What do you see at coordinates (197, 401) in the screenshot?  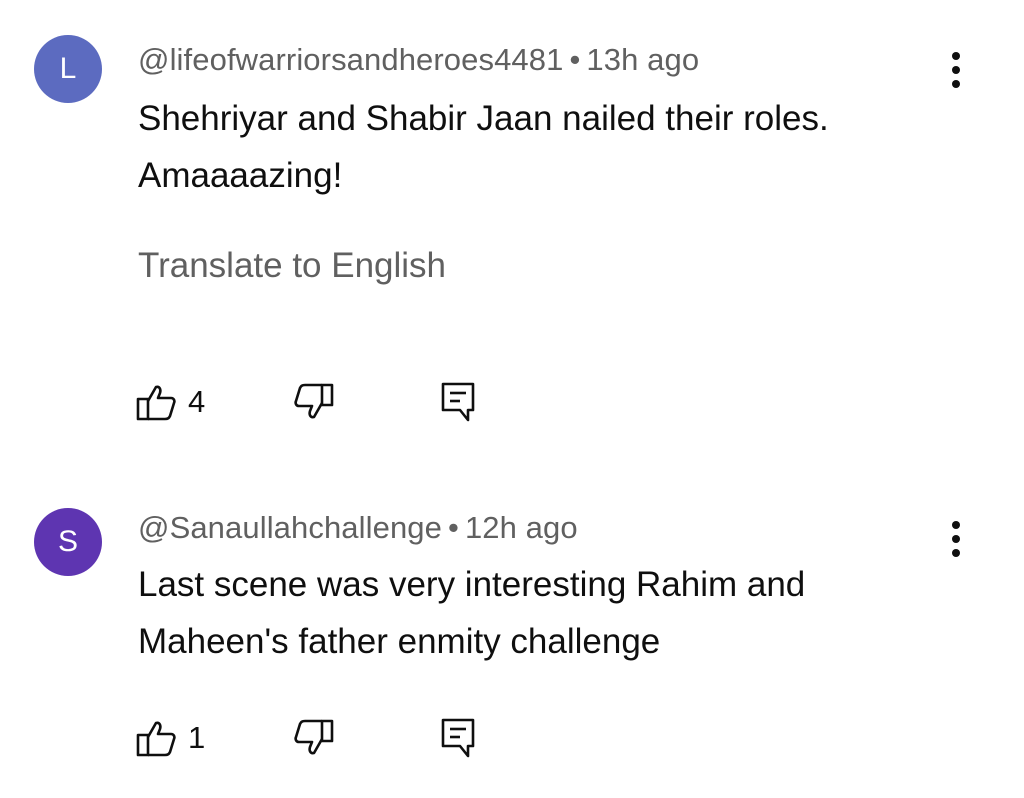 I see `like-count: 4` at bounding box center [197, 401].